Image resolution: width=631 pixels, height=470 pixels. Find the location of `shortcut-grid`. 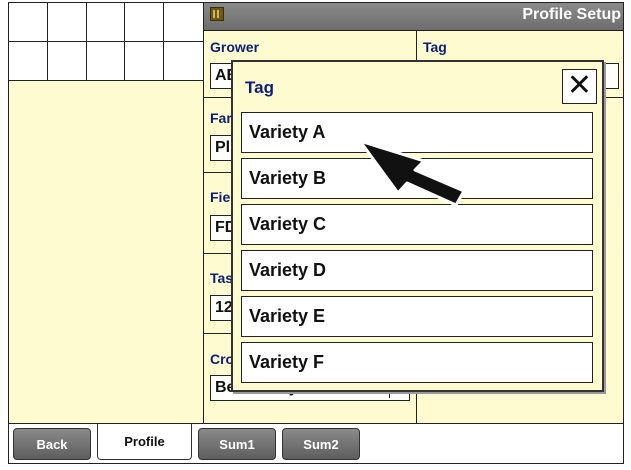

shortcut-grid is located at coordinates (106, 42).